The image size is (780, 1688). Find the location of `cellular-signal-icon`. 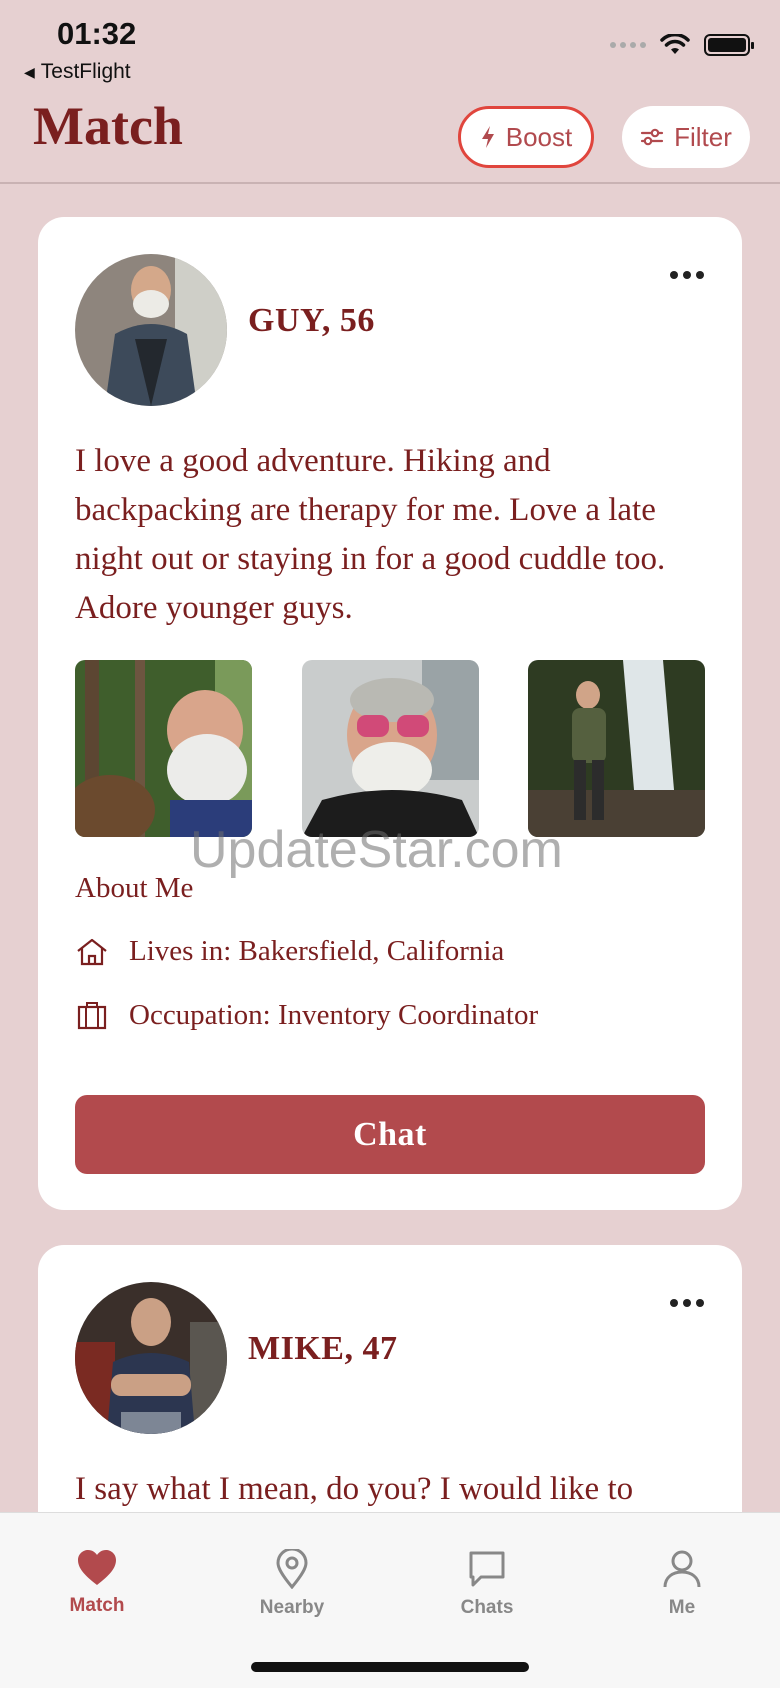

cellular-signal-icon is located at coordinates (628, 45).